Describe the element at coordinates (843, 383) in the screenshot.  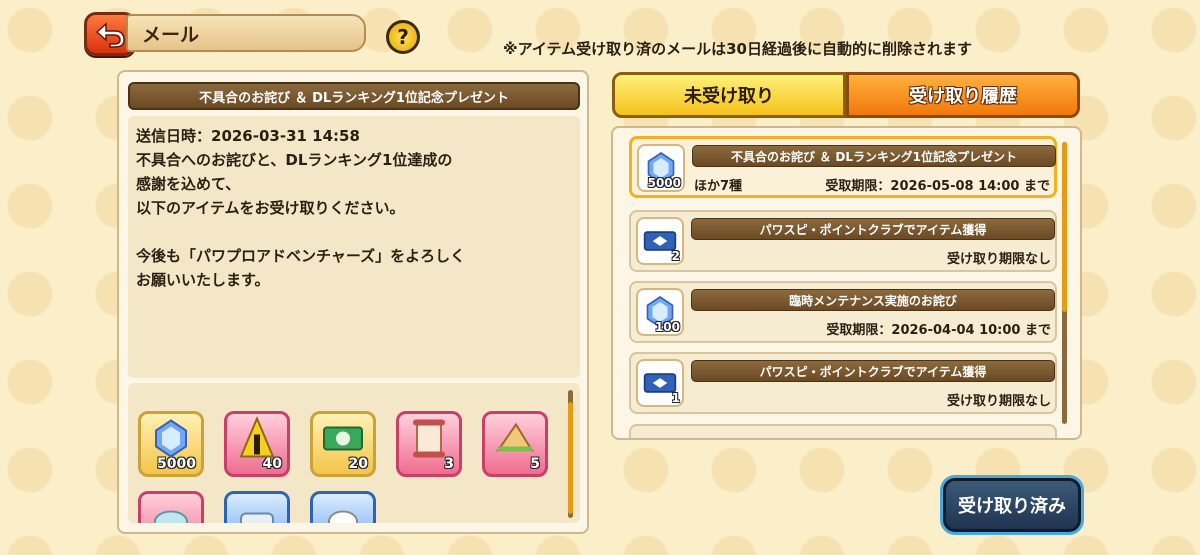
I see `mail-list-item: 1 パワスピ・ポイントクラブでアイテム獲得 受け取り期限なし` at that location.